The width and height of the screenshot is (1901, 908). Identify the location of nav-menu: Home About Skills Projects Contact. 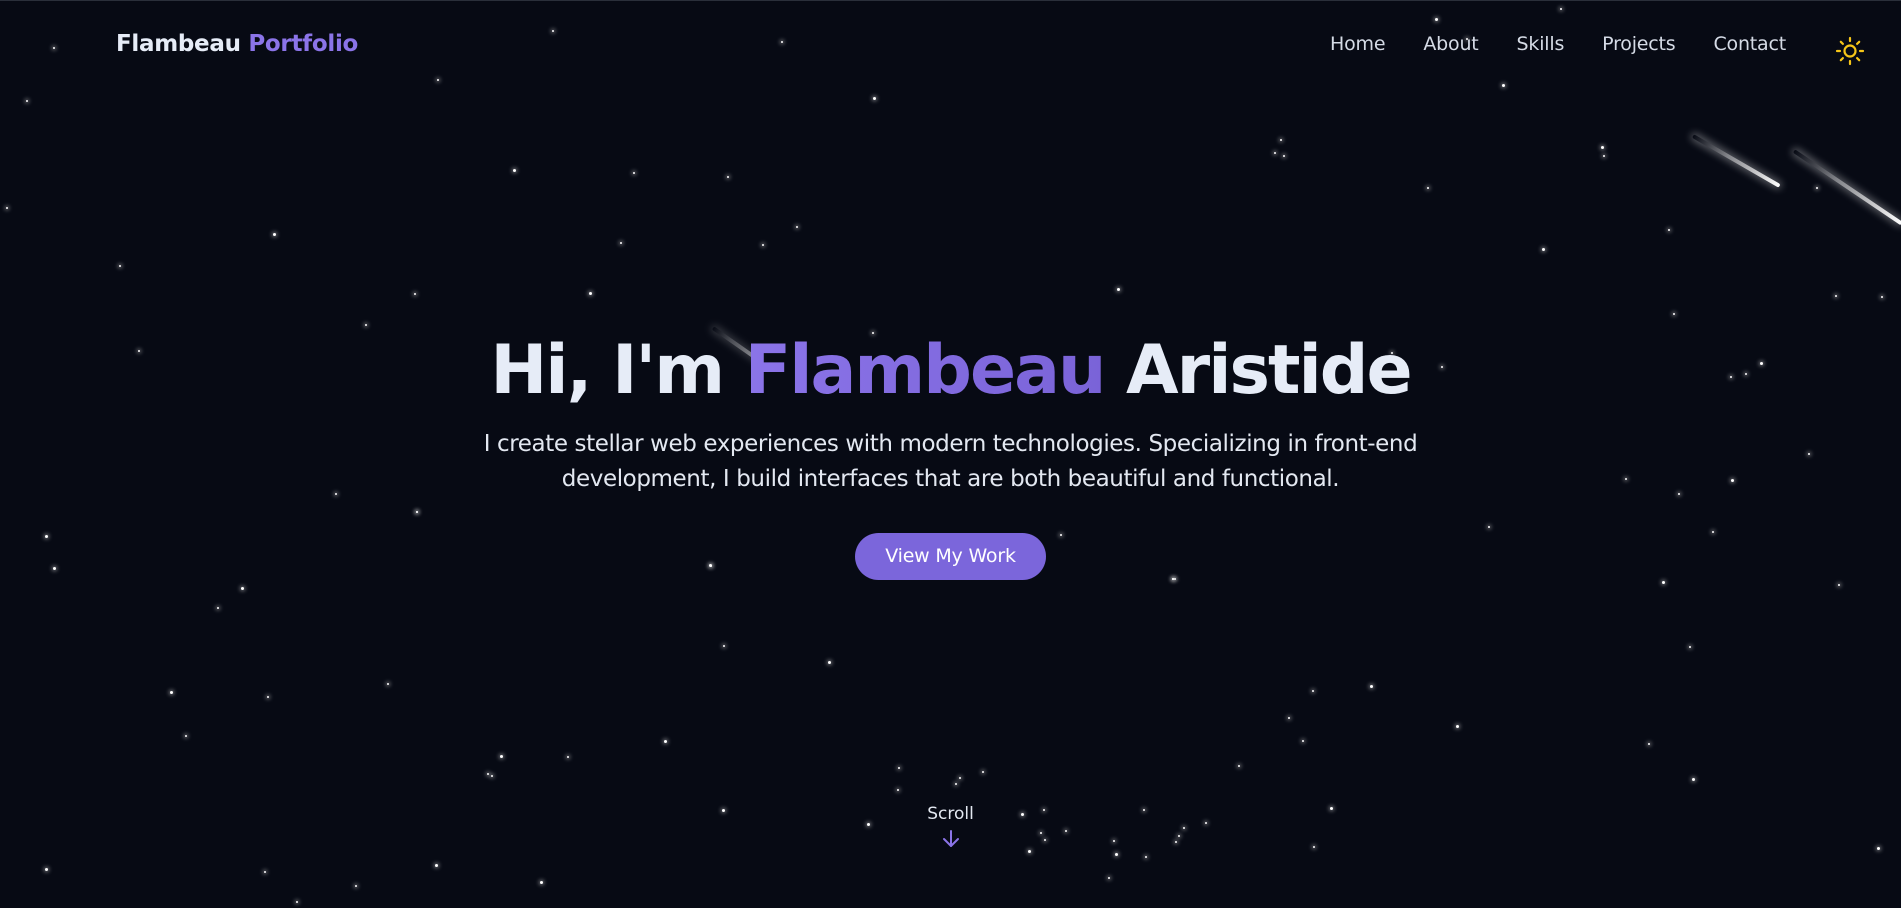
(1539, 44).